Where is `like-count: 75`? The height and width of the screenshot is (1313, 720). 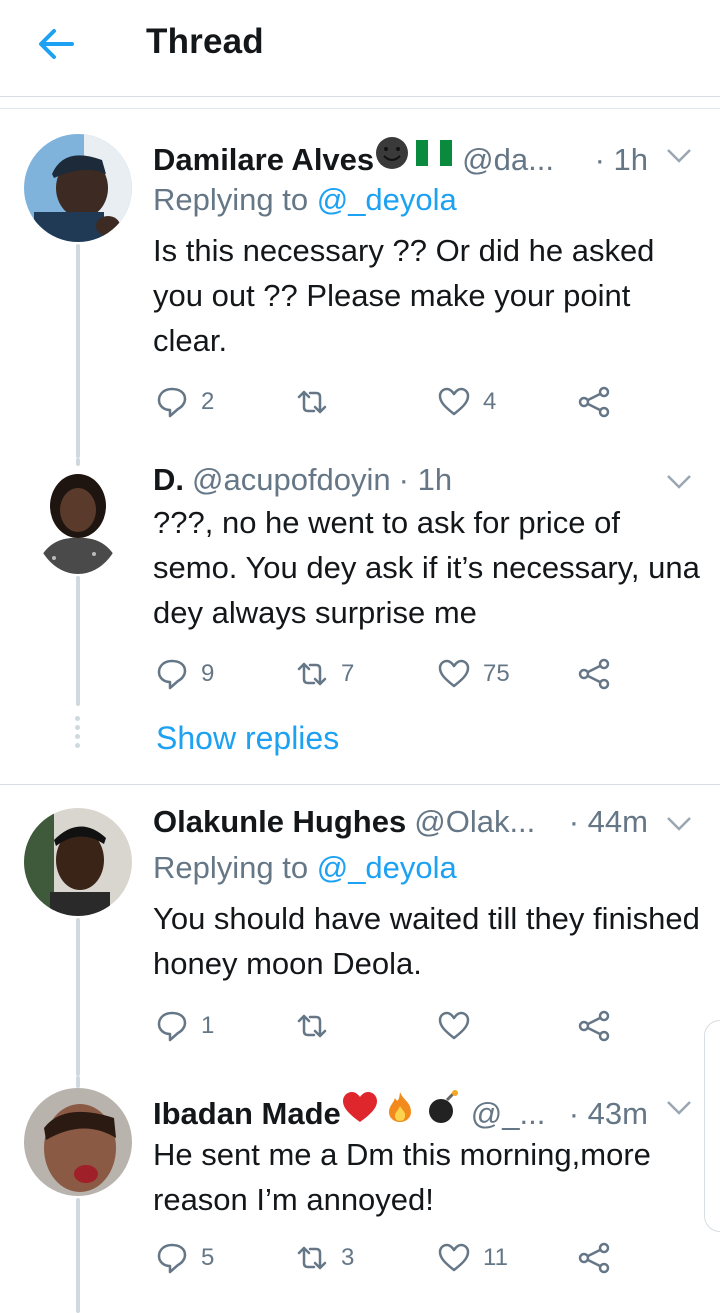 like-count: 75 is located at coordinates (496, 673).